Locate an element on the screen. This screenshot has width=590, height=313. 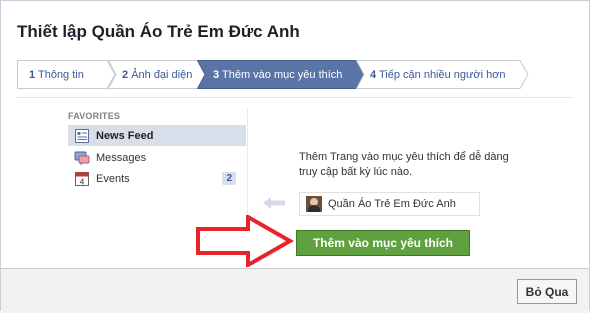
news-feed-icon is located at coordinates (82, 136).